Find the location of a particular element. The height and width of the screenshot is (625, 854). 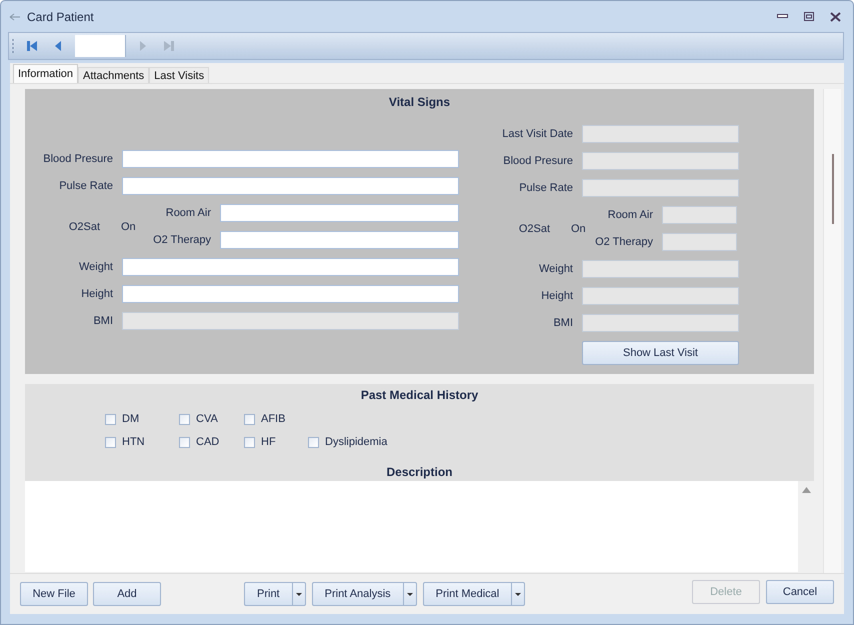

tab: Attachments is located at coordinates (114, 75).